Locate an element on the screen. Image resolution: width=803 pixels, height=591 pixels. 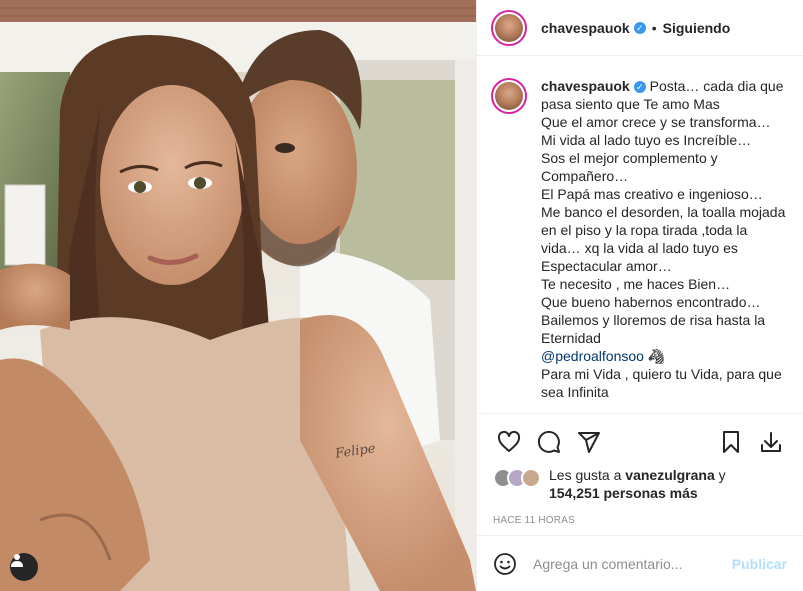
caption-line: pasa siento que Te amo Mas is located at coordinates (630, 104).